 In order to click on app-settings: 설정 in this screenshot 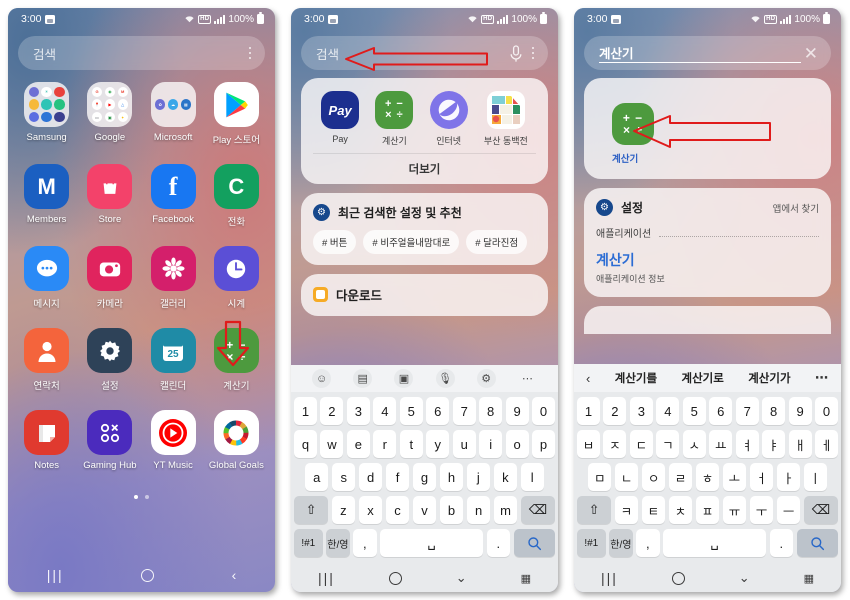, I will do `click(109, 360)`.